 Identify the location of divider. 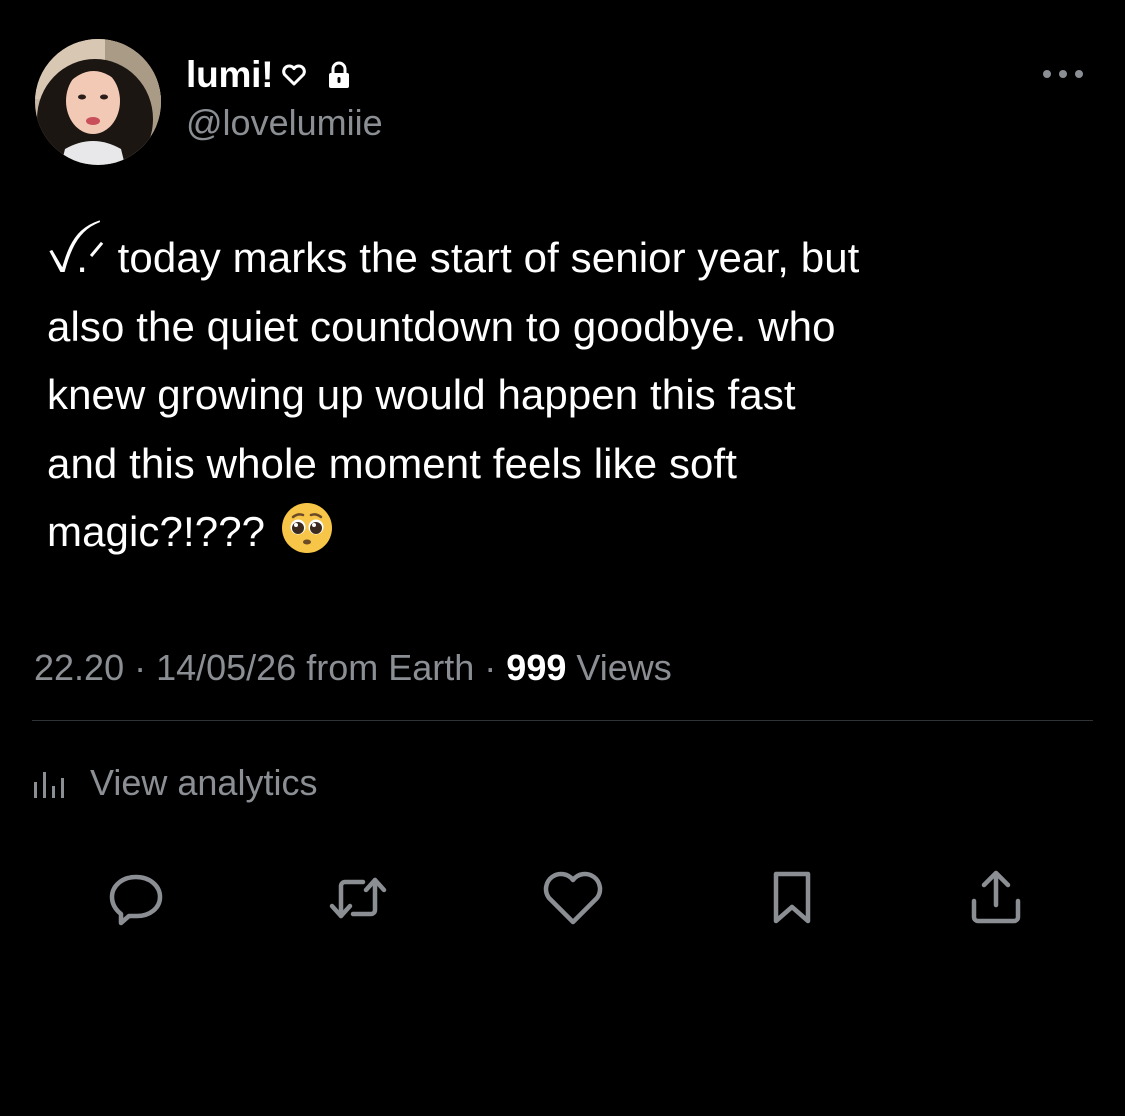
(562, 720).